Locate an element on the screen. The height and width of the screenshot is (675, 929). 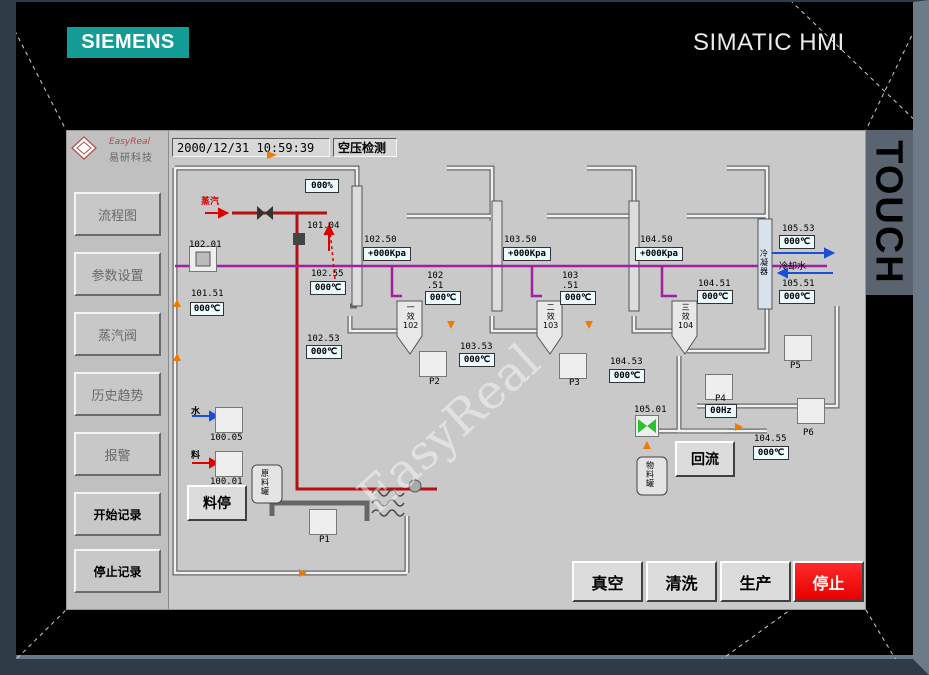
cold-water-label: 冷却水 is located at coordinates (793, 267).